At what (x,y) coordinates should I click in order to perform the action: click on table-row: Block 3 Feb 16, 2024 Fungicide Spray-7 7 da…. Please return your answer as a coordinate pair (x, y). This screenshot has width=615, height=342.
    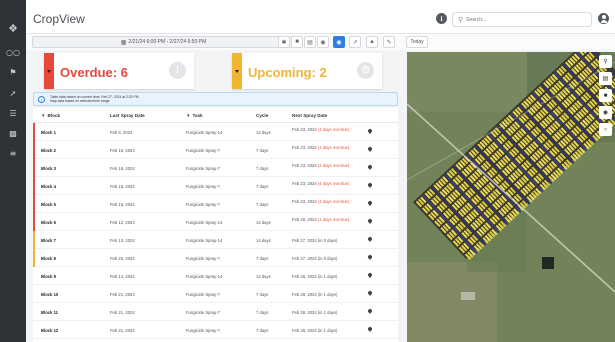
    Looking at the image, I should click on (215, 168).